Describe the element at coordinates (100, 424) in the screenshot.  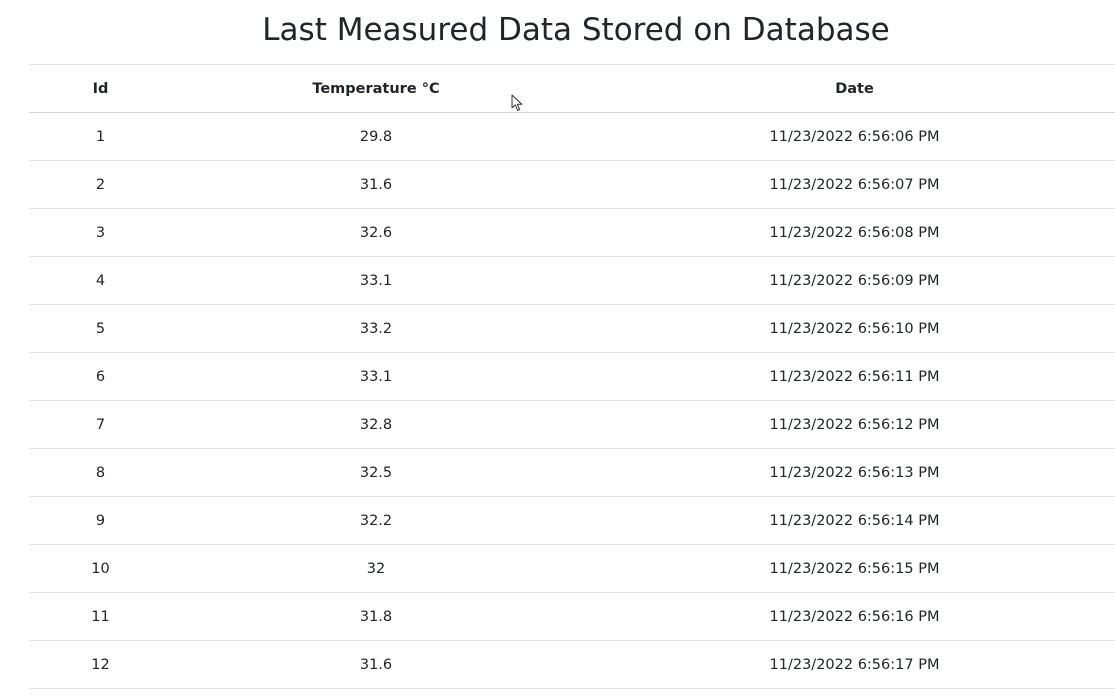
I see `cell-id: 7` at that location.